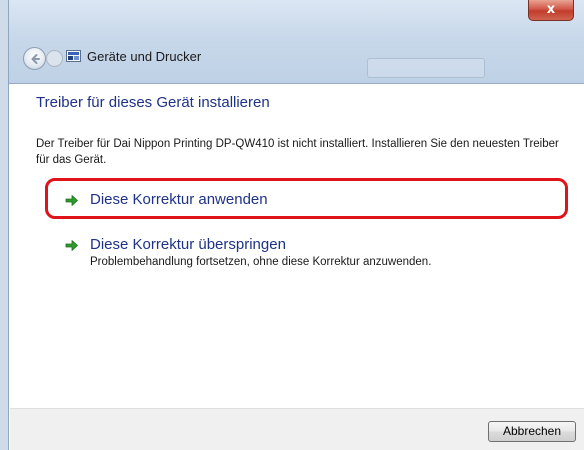  I want to click on back-button, so click(34, 58).